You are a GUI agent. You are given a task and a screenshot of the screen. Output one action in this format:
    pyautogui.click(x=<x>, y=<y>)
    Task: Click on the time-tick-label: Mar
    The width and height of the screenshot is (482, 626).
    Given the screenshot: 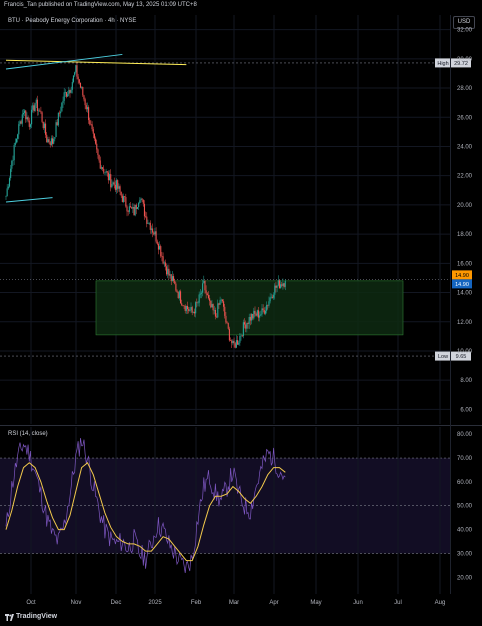 What is the action you would take?
    pyautogui.click(x=234, y=603)
    